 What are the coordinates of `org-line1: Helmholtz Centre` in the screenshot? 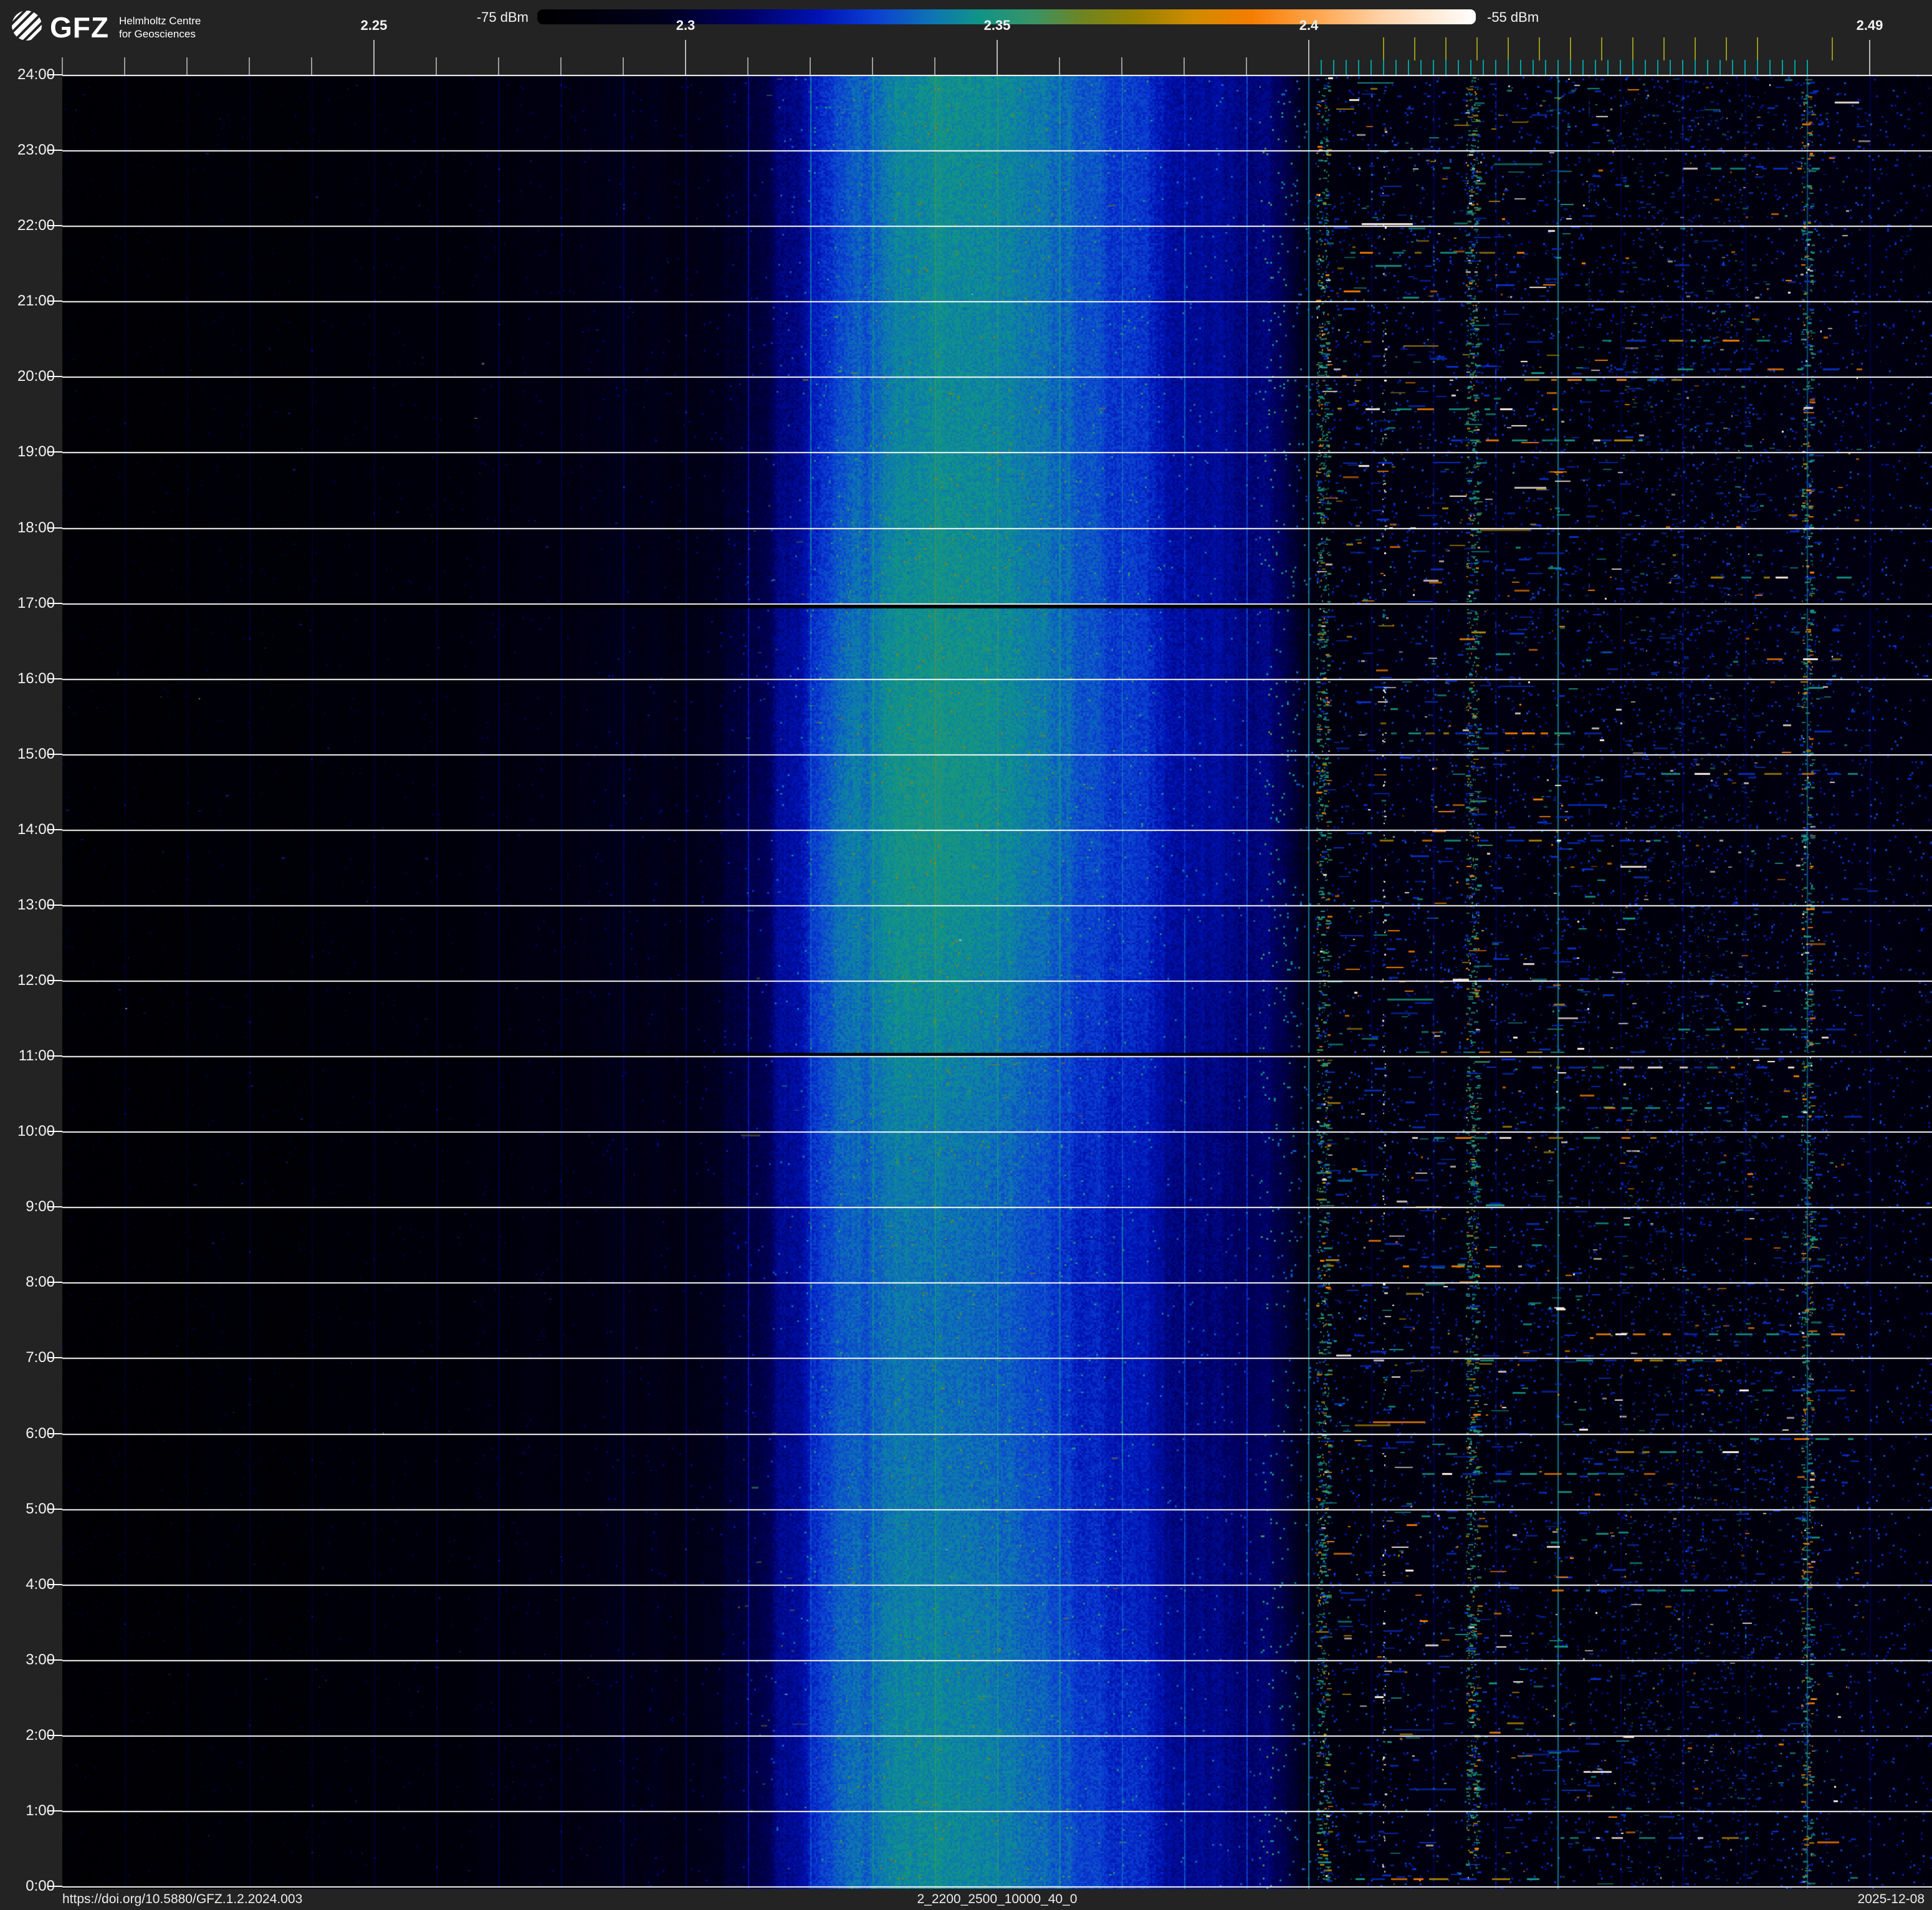 It's located at (159, 20).